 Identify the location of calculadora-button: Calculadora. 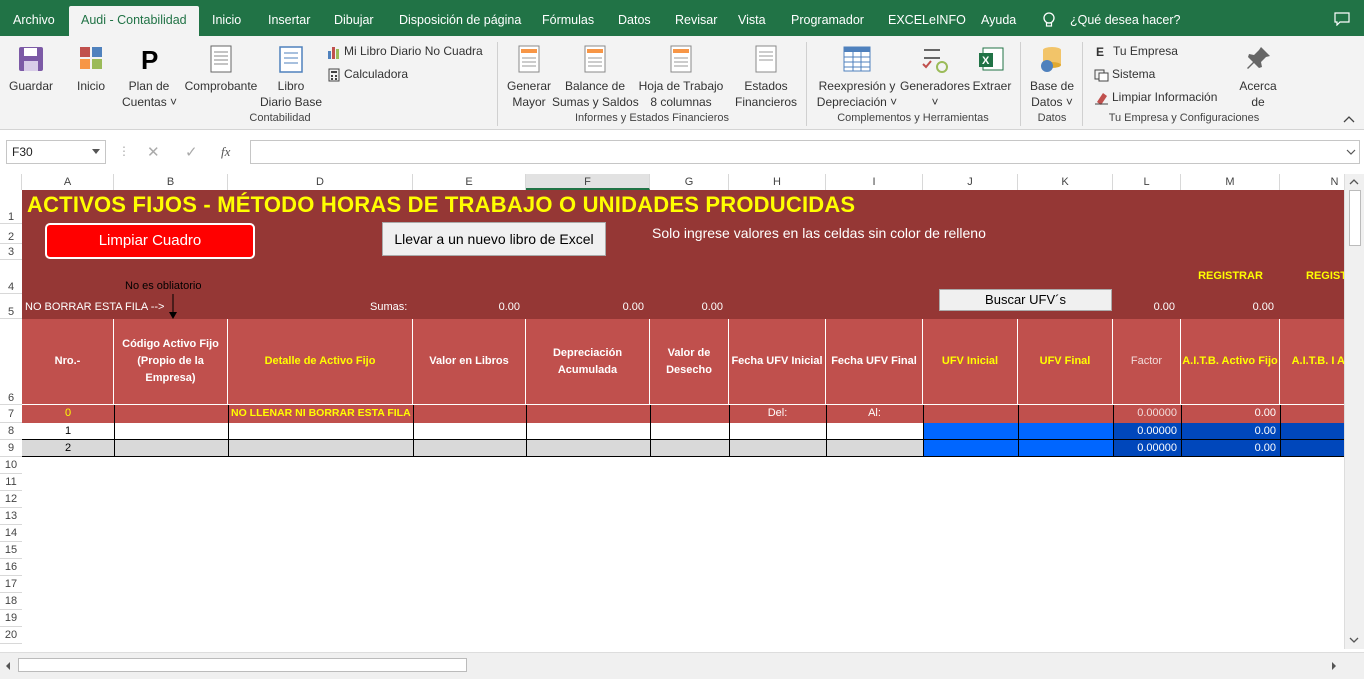
(367, 74).